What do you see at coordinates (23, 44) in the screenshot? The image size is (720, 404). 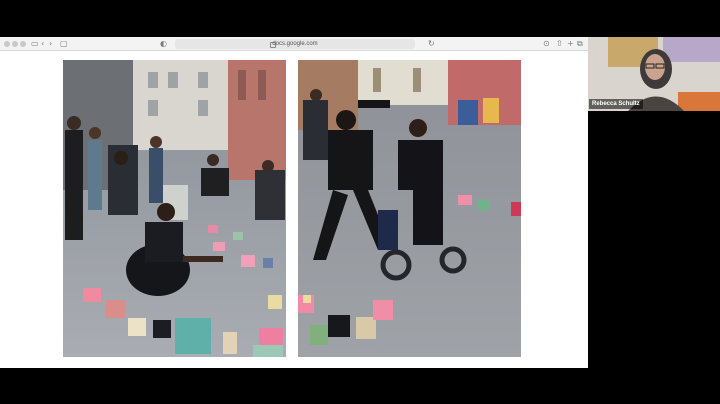 I see `zoom-window-icon` at bounding box center [23, 44].